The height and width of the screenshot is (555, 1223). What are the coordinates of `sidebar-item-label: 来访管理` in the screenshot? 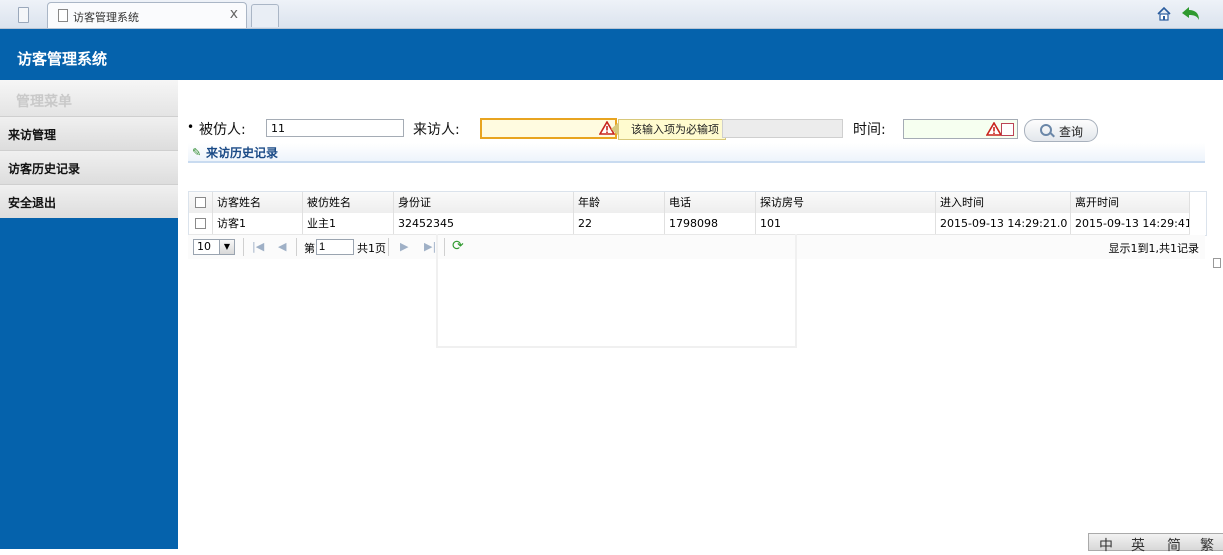 It's located at (32, 135).